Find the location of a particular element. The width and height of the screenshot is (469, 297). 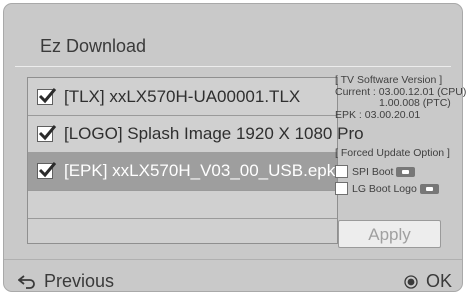

file-label: [EPK] xxLX570H_V03_00_USB.epk is located at coordinates (200, 170).